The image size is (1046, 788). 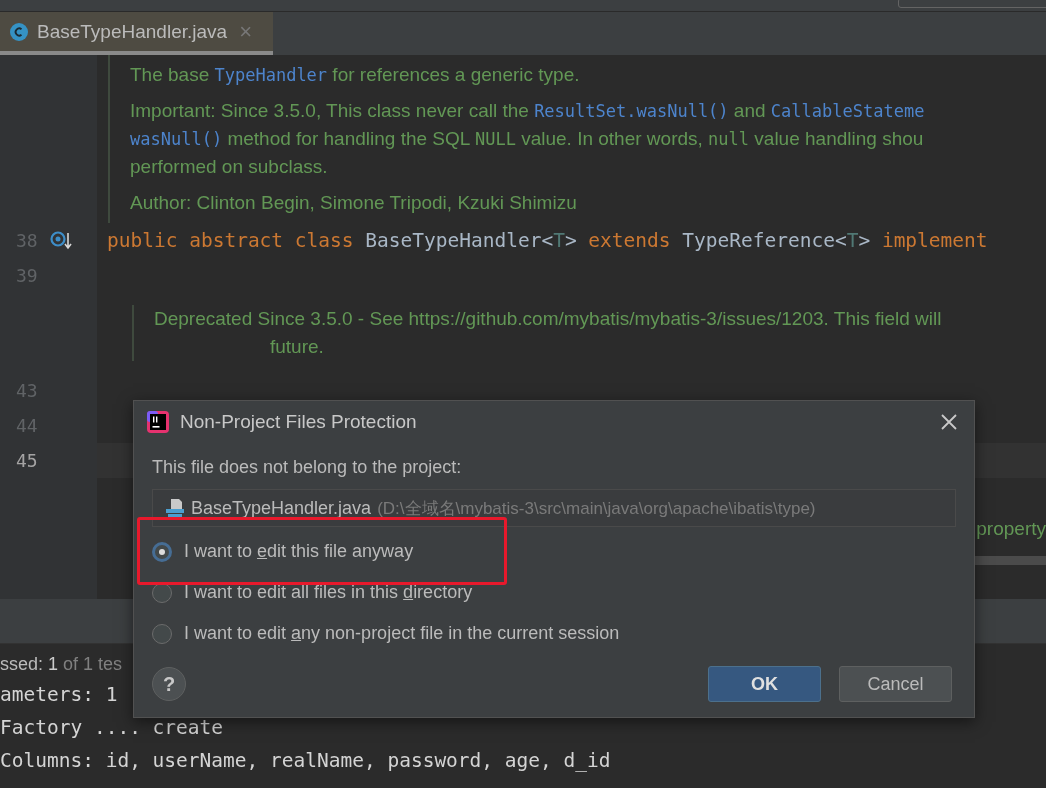 I want to click on doc-text: property, so click(x=1011, y=529).